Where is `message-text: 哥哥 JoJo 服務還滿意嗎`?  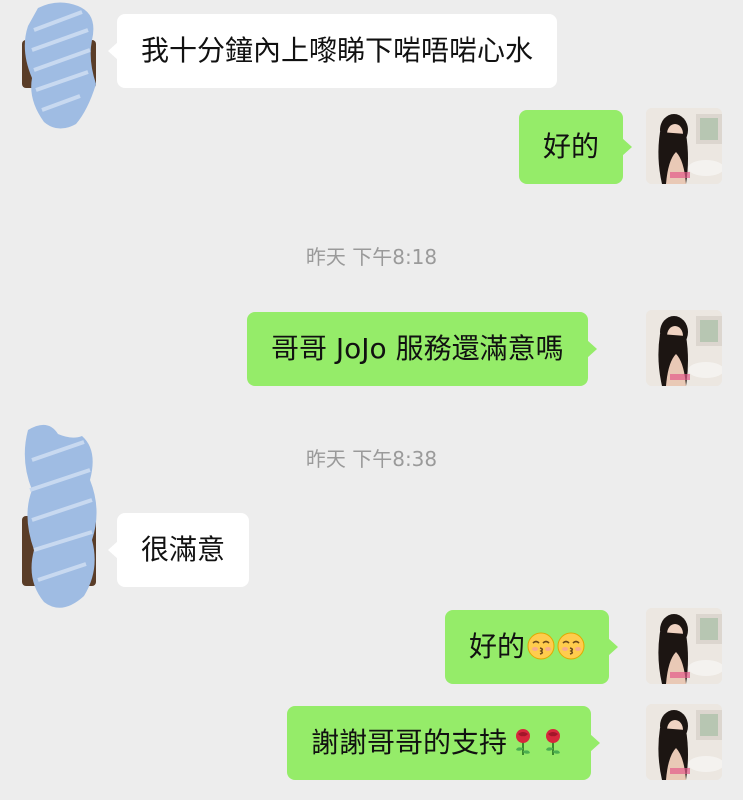 message-text: 哥哥 JoJo 服務還滿意嗎 is located at coordinates (417, 348).